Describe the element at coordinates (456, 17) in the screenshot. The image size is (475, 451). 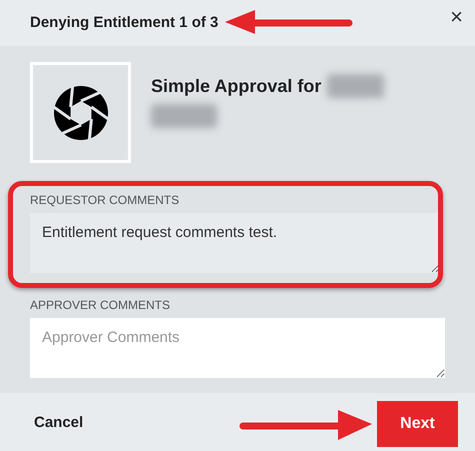
I see `close-button: ×` at that location.